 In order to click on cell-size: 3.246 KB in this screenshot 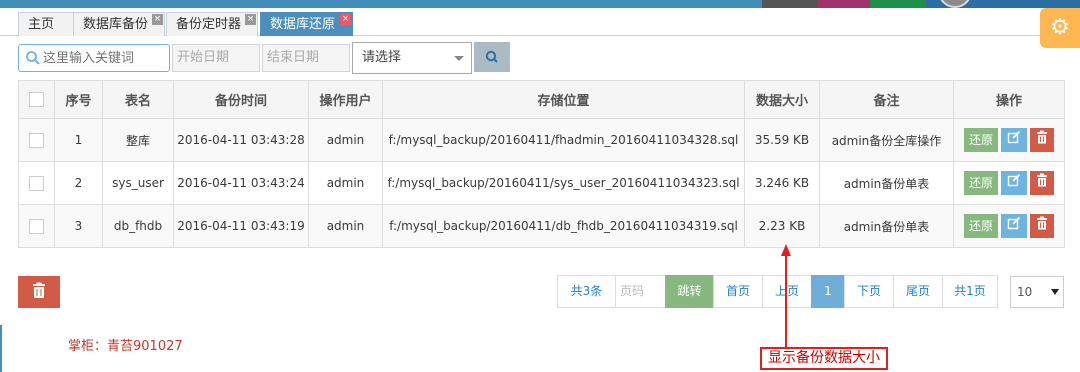, I will do `click(782, 183)`.